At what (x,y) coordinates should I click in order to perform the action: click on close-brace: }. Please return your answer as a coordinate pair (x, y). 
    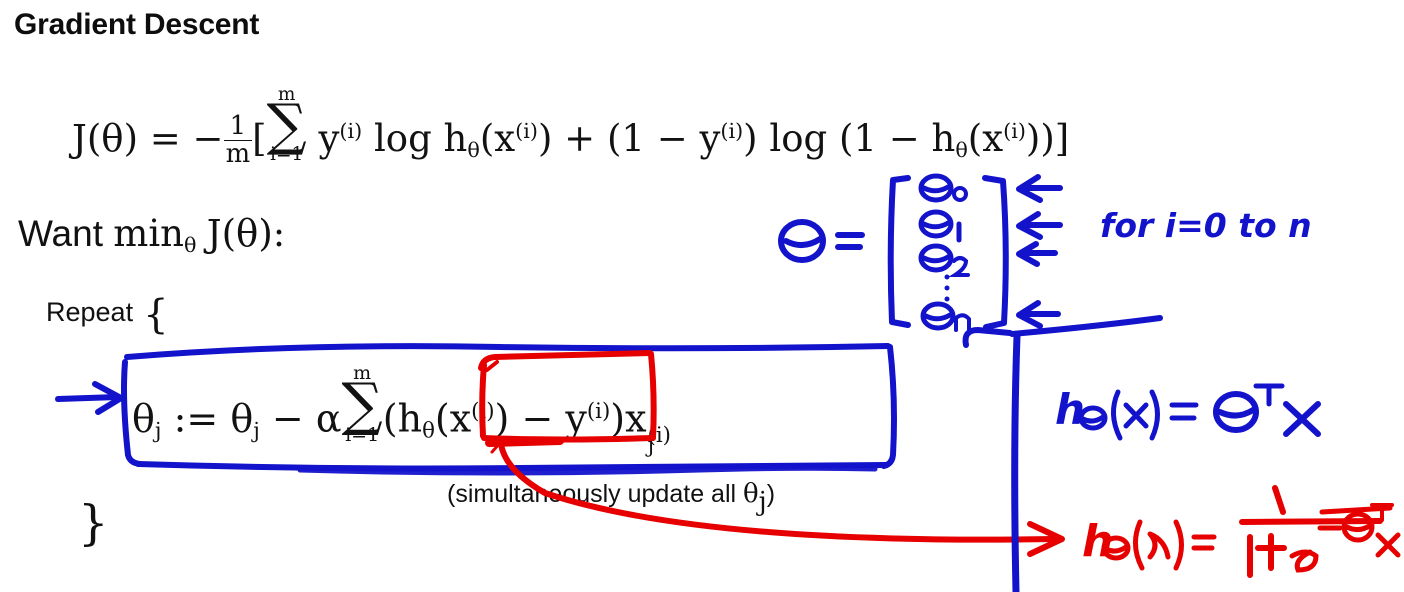
    Looking at the image, I should click on (93, 523).